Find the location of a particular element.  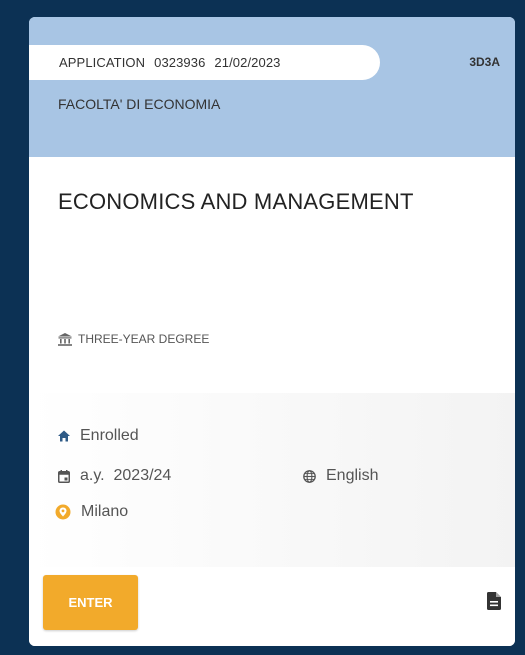

degree-type: THREE-YEAR DEGREE is located at coordinates (133, 339).